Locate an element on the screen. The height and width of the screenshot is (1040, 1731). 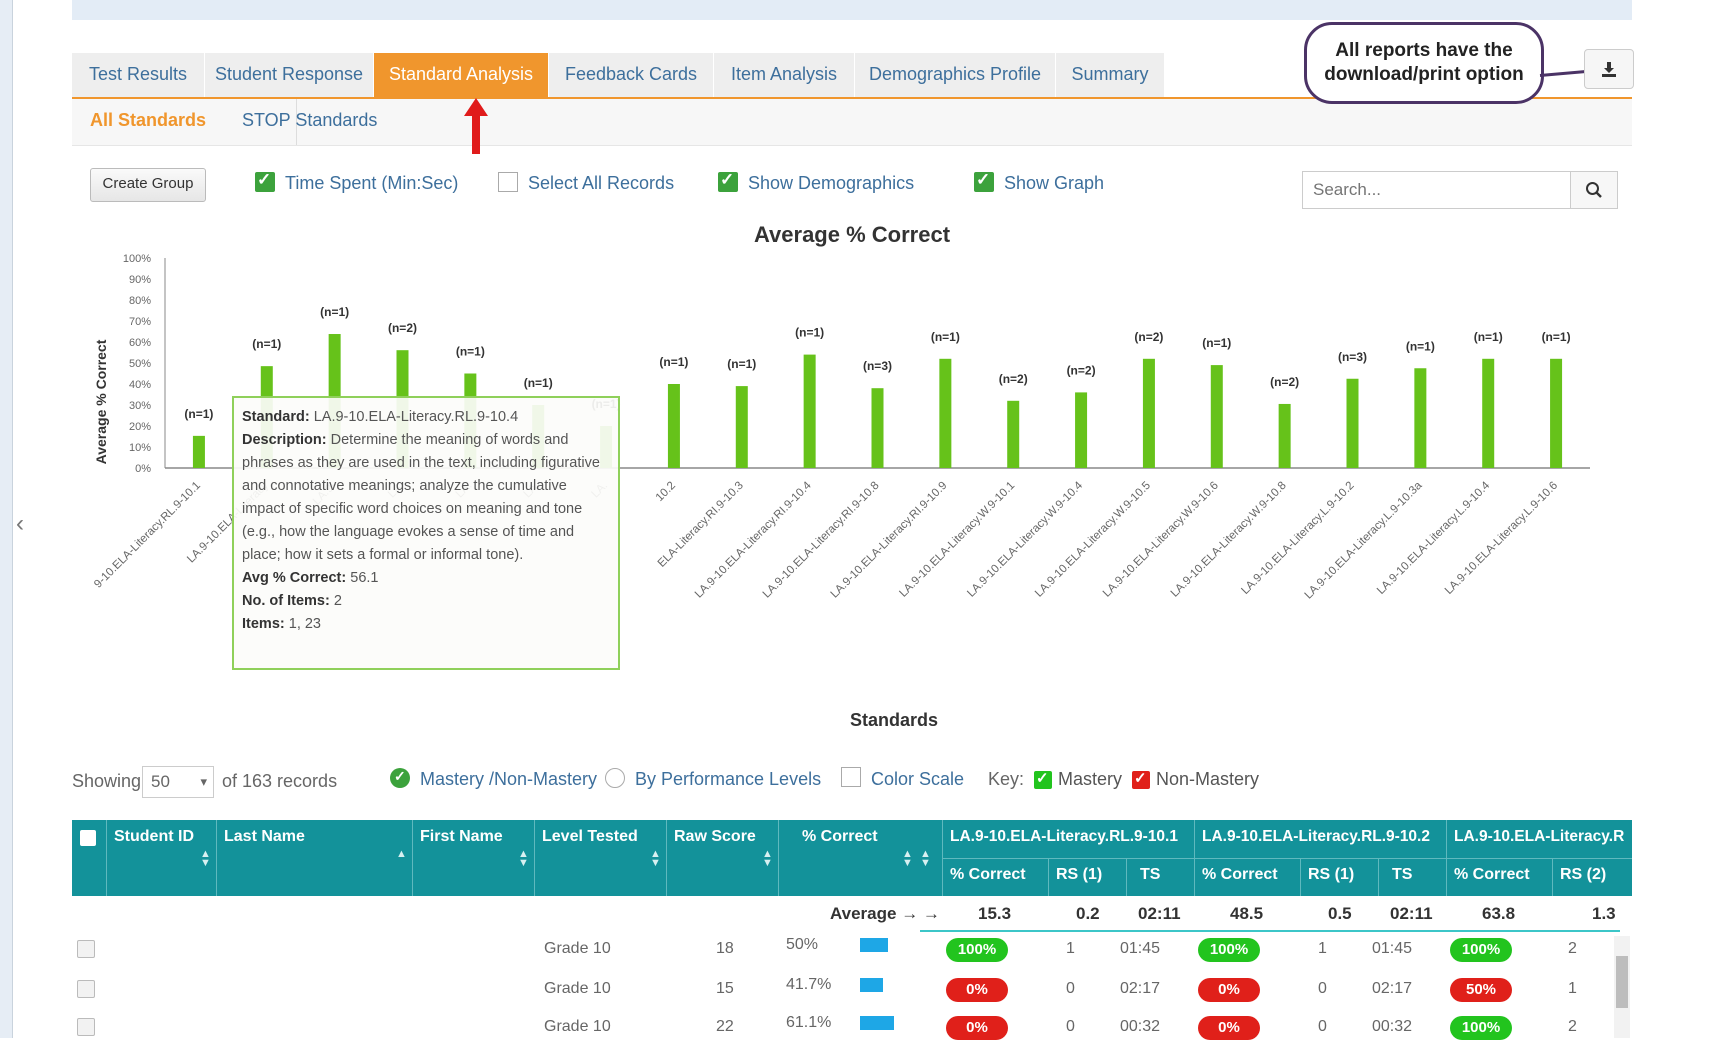
tab-demographics-profile: Demographics Profile is located at coordinates (955, 75).